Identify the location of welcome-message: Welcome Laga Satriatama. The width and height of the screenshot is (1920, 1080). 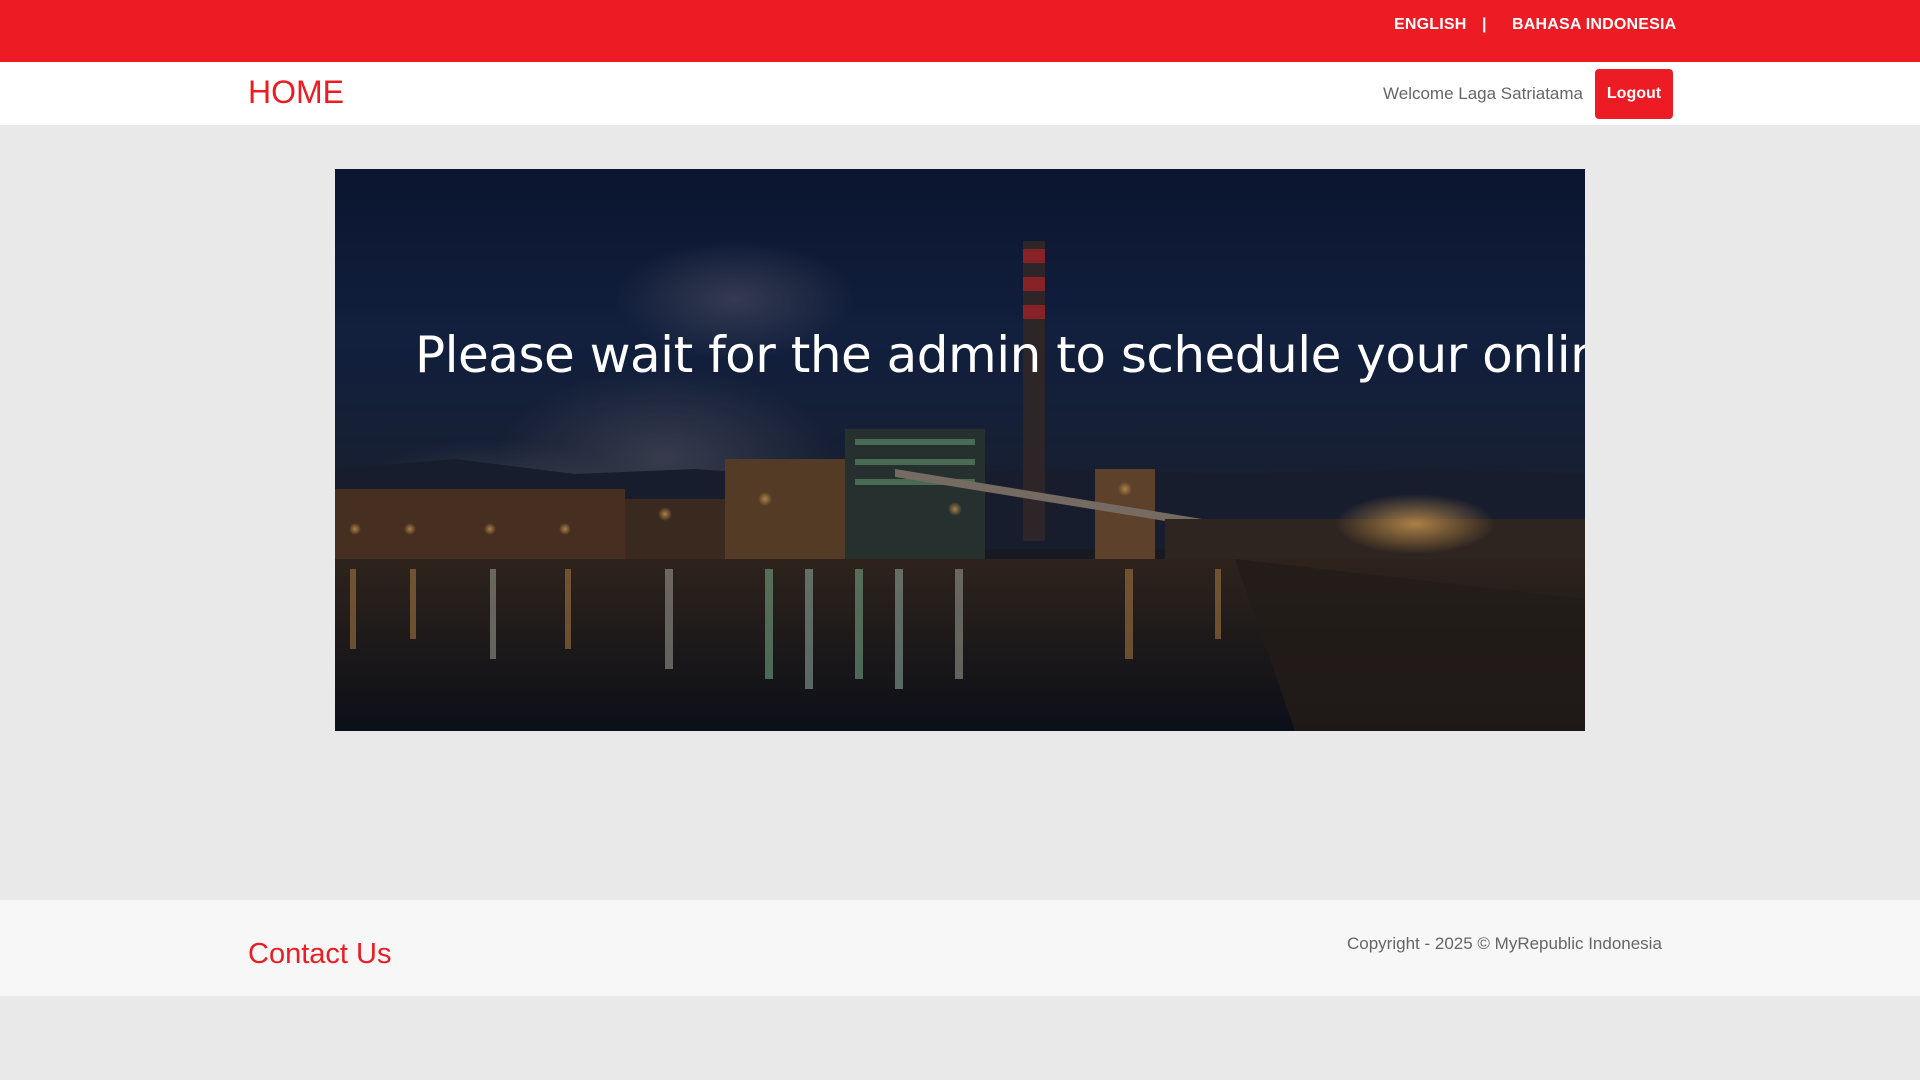
(1483, 93).